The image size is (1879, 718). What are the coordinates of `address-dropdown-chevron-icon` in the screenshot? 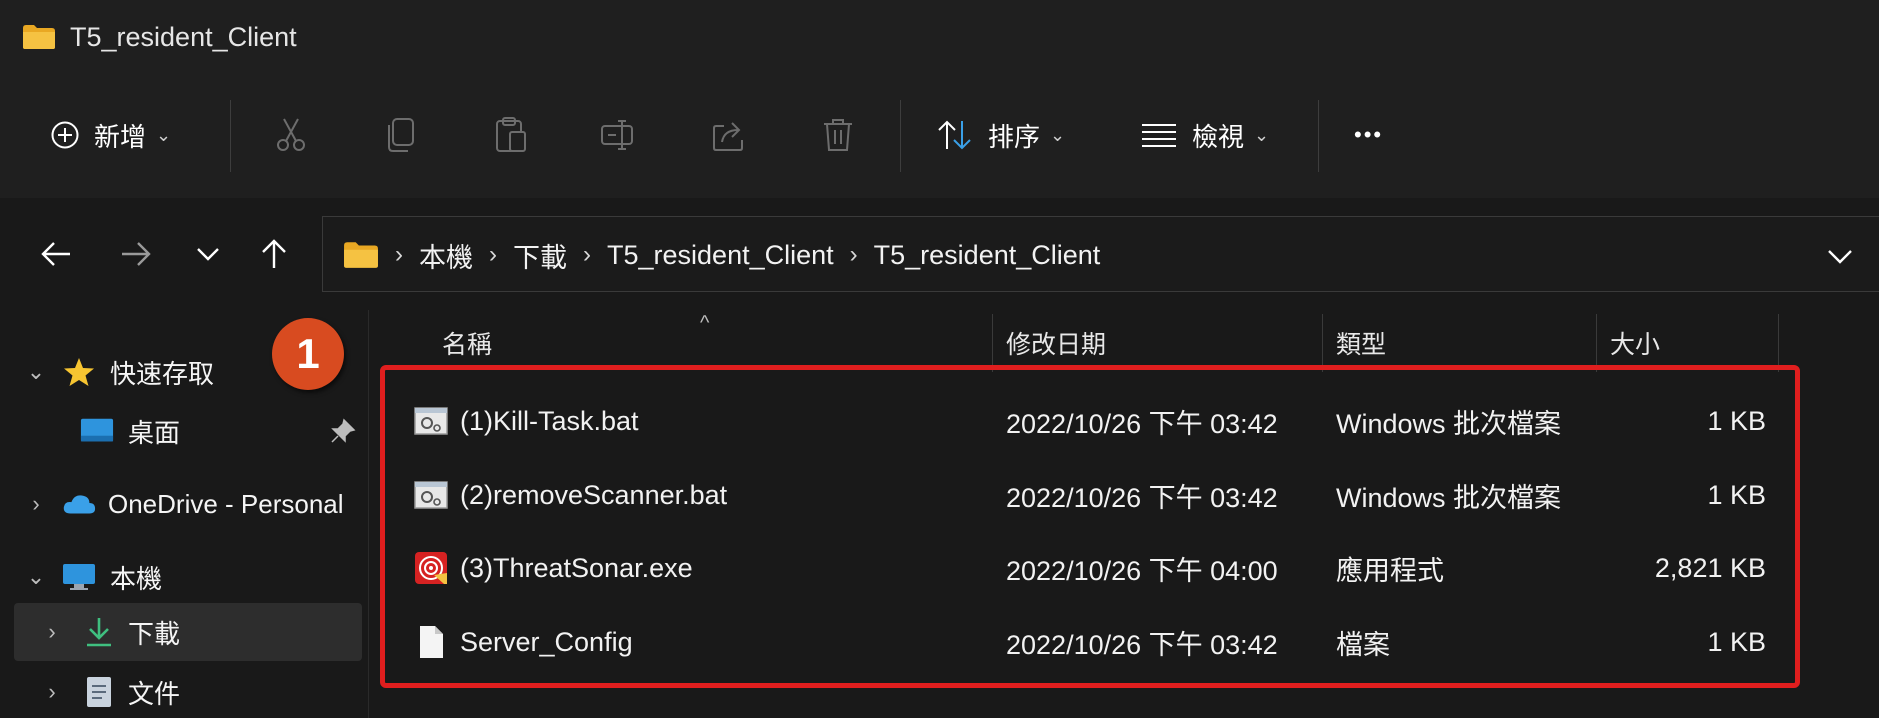 It's located at (1840, 256).